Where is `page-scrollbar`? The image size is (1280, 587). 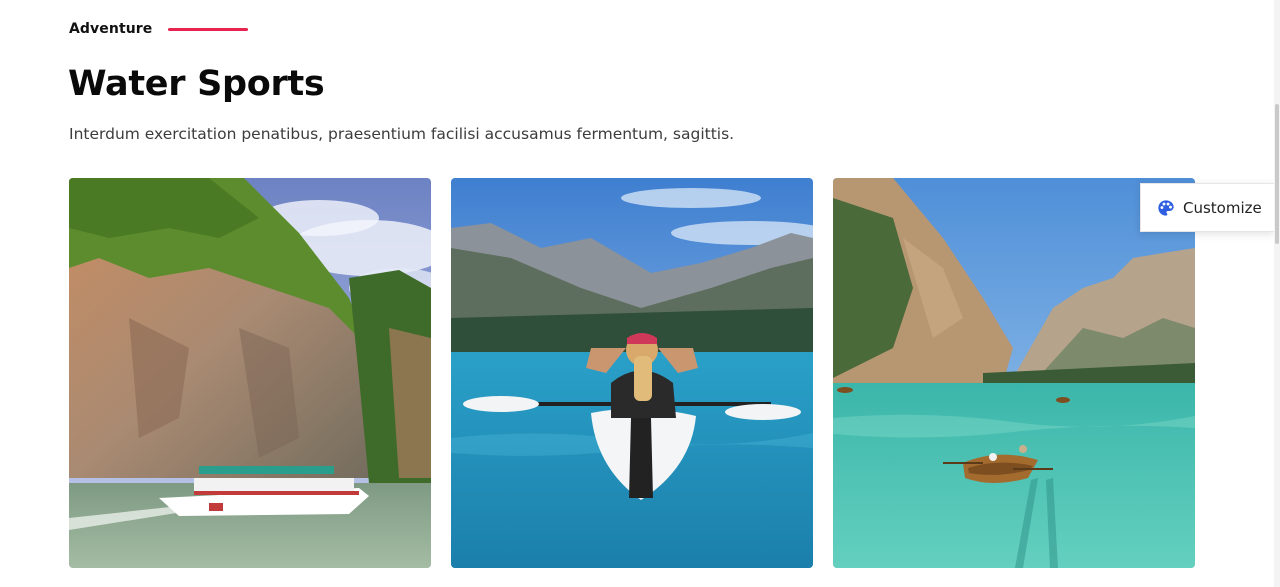
page-scrollbar is located at coordinates (1277, 293).